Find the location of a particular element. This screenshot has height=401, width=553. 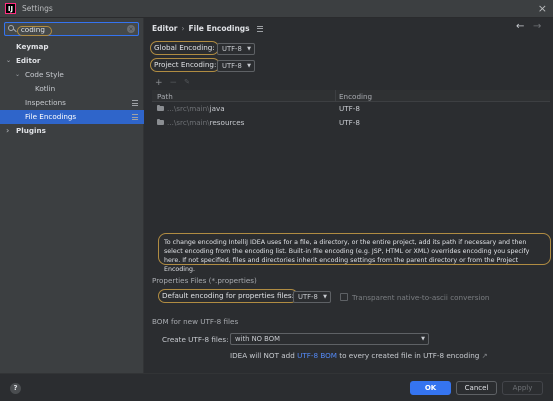

breadcrumb: Editor › File Encodings is located at coordinates (207, 28).